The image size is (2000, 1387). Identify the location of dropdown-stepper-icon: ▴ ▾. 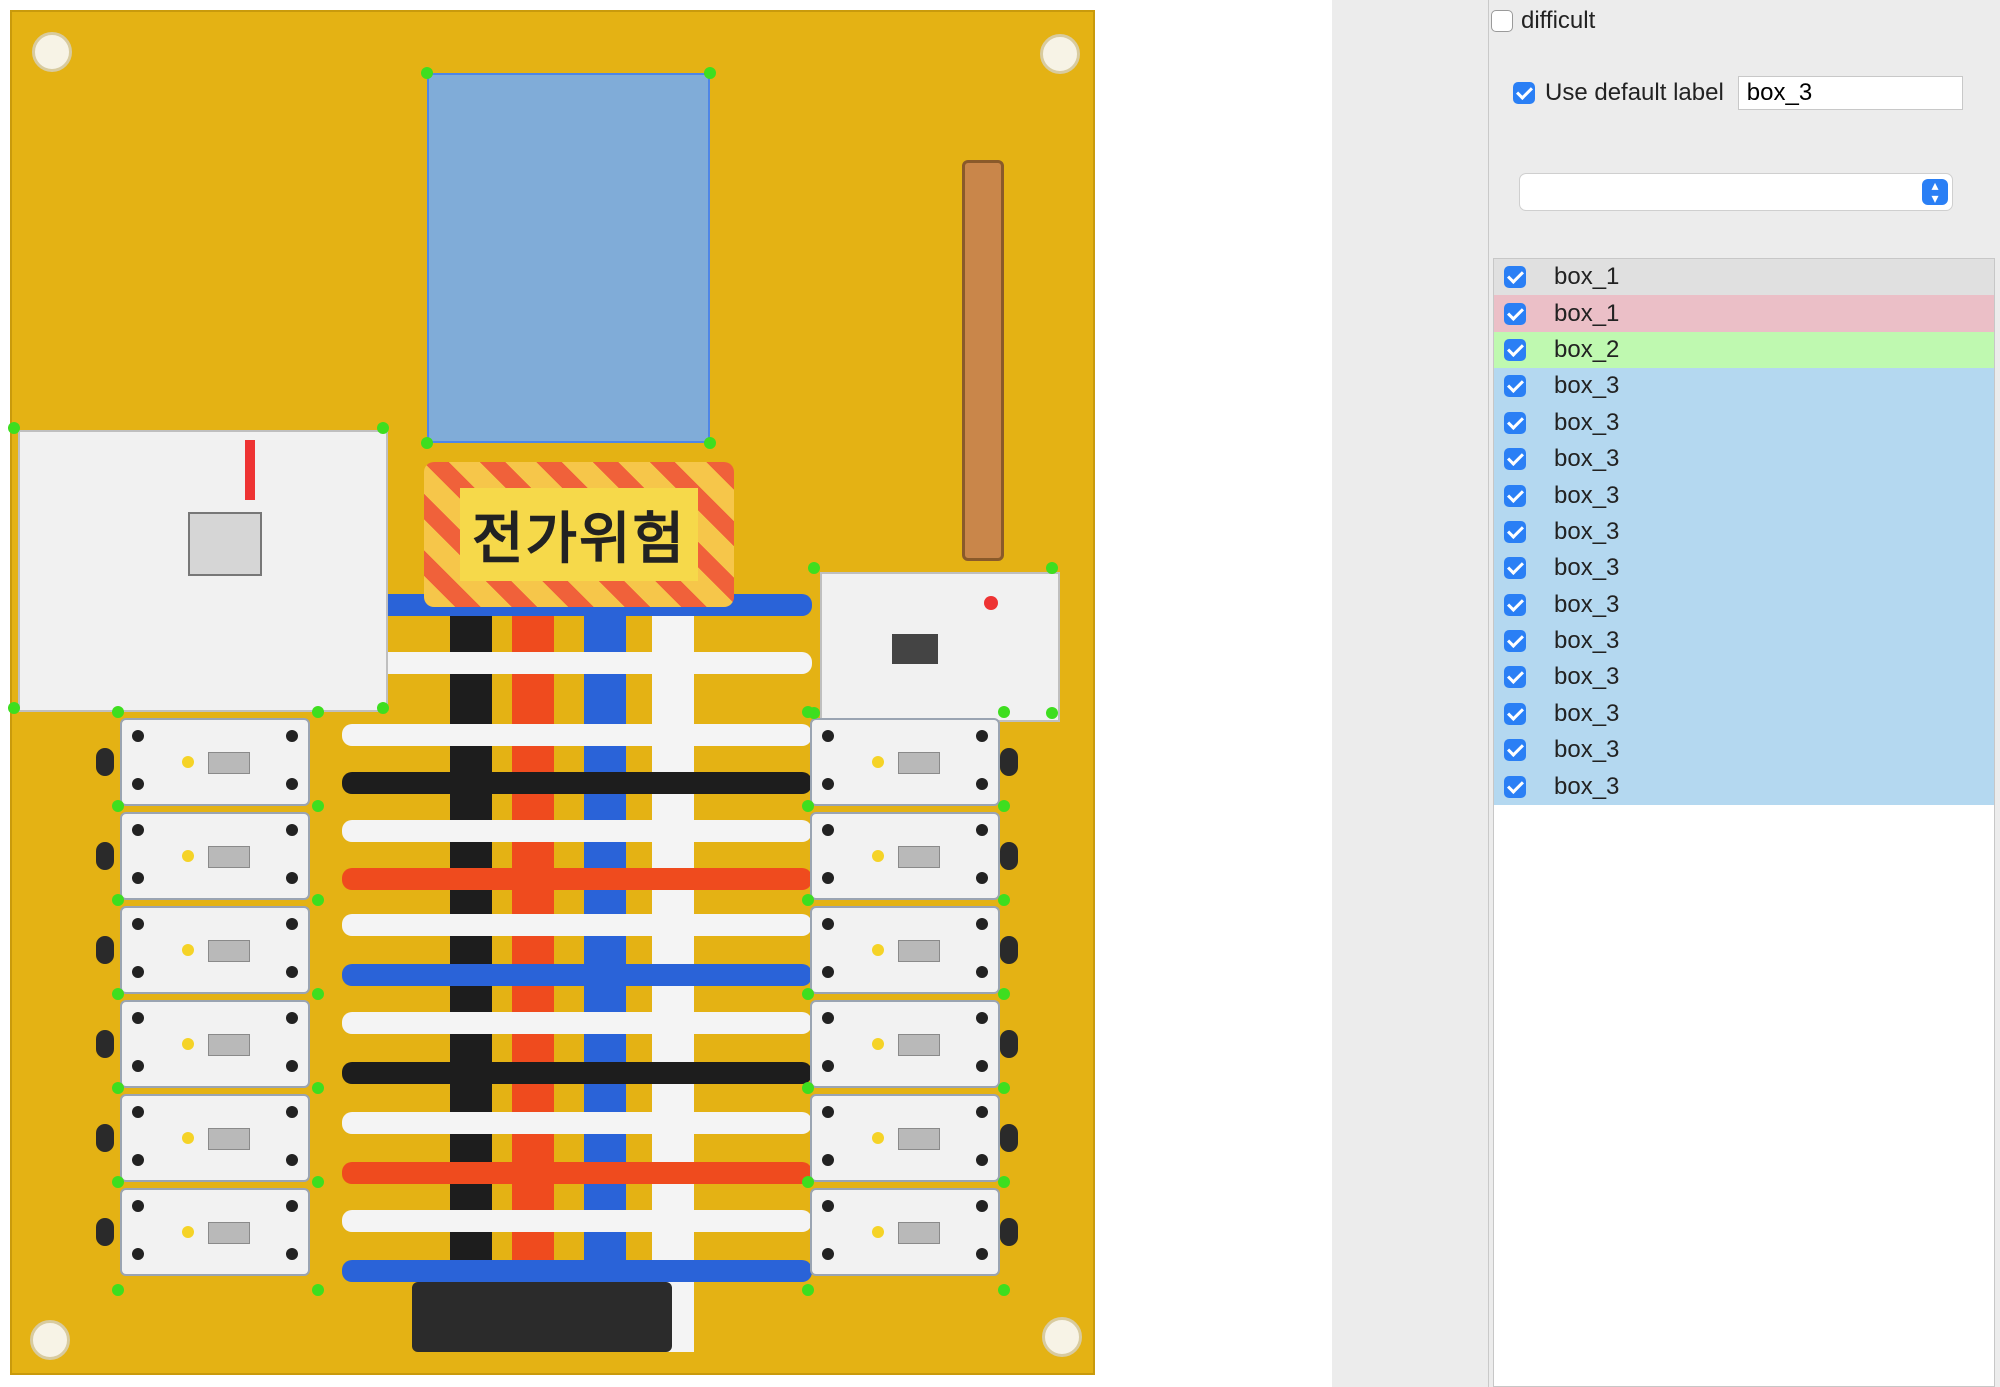
(1935, 191).